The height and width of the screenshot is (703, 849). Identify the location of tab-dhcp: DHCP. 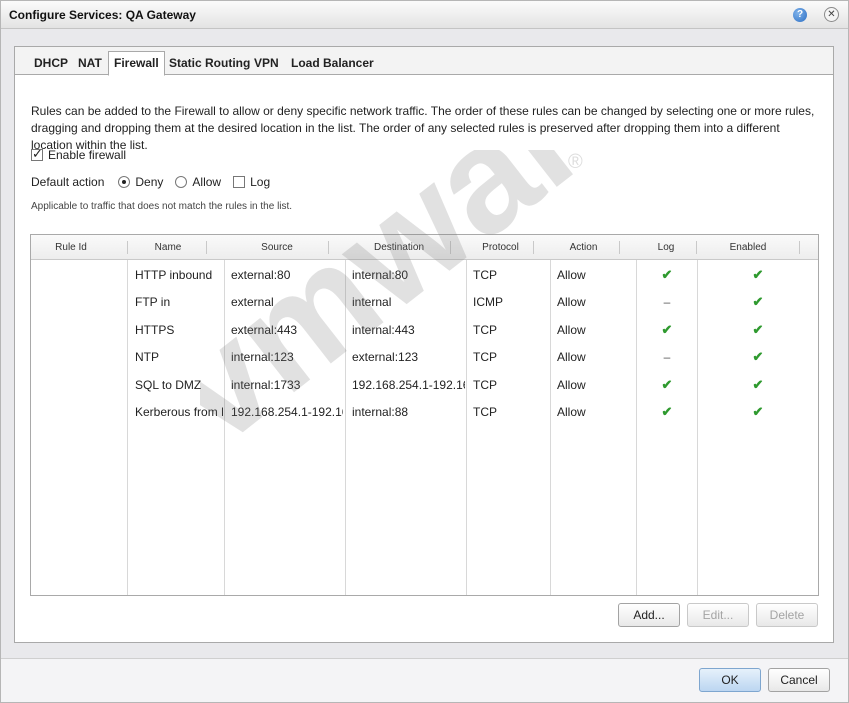
(51, 64).